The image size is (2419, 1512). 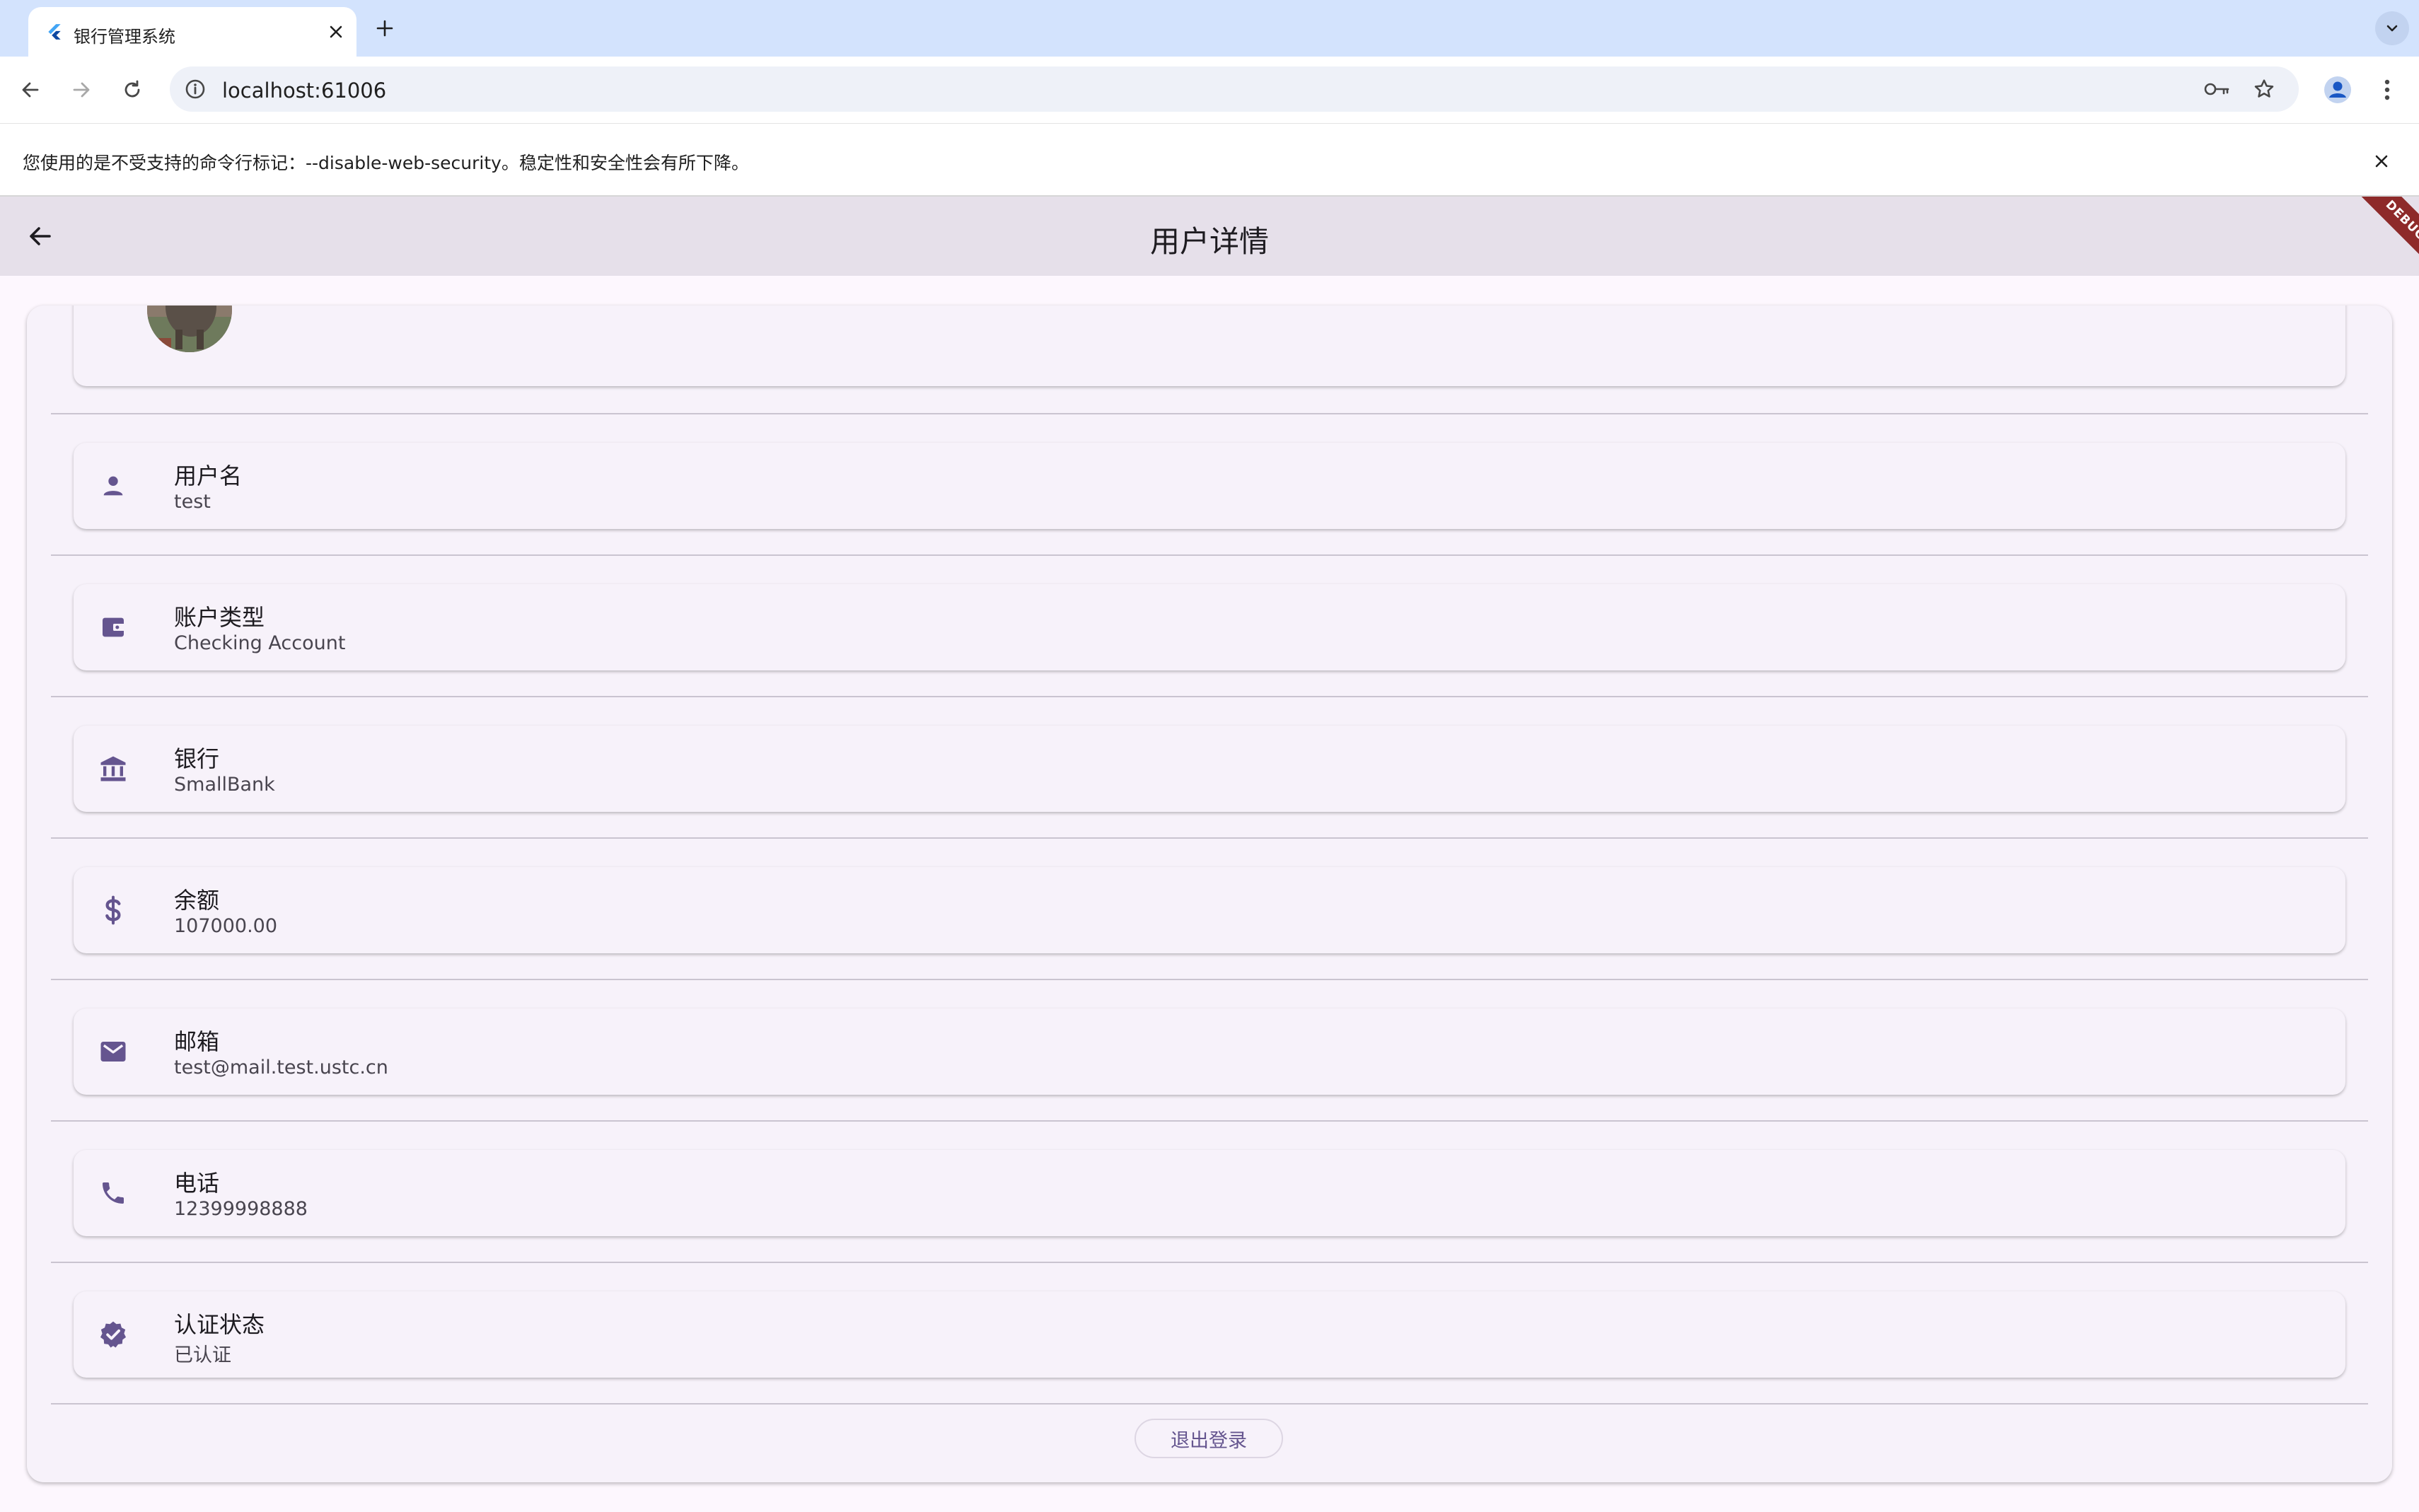 I want to click on reload-icon, so click(x=133, y=89).